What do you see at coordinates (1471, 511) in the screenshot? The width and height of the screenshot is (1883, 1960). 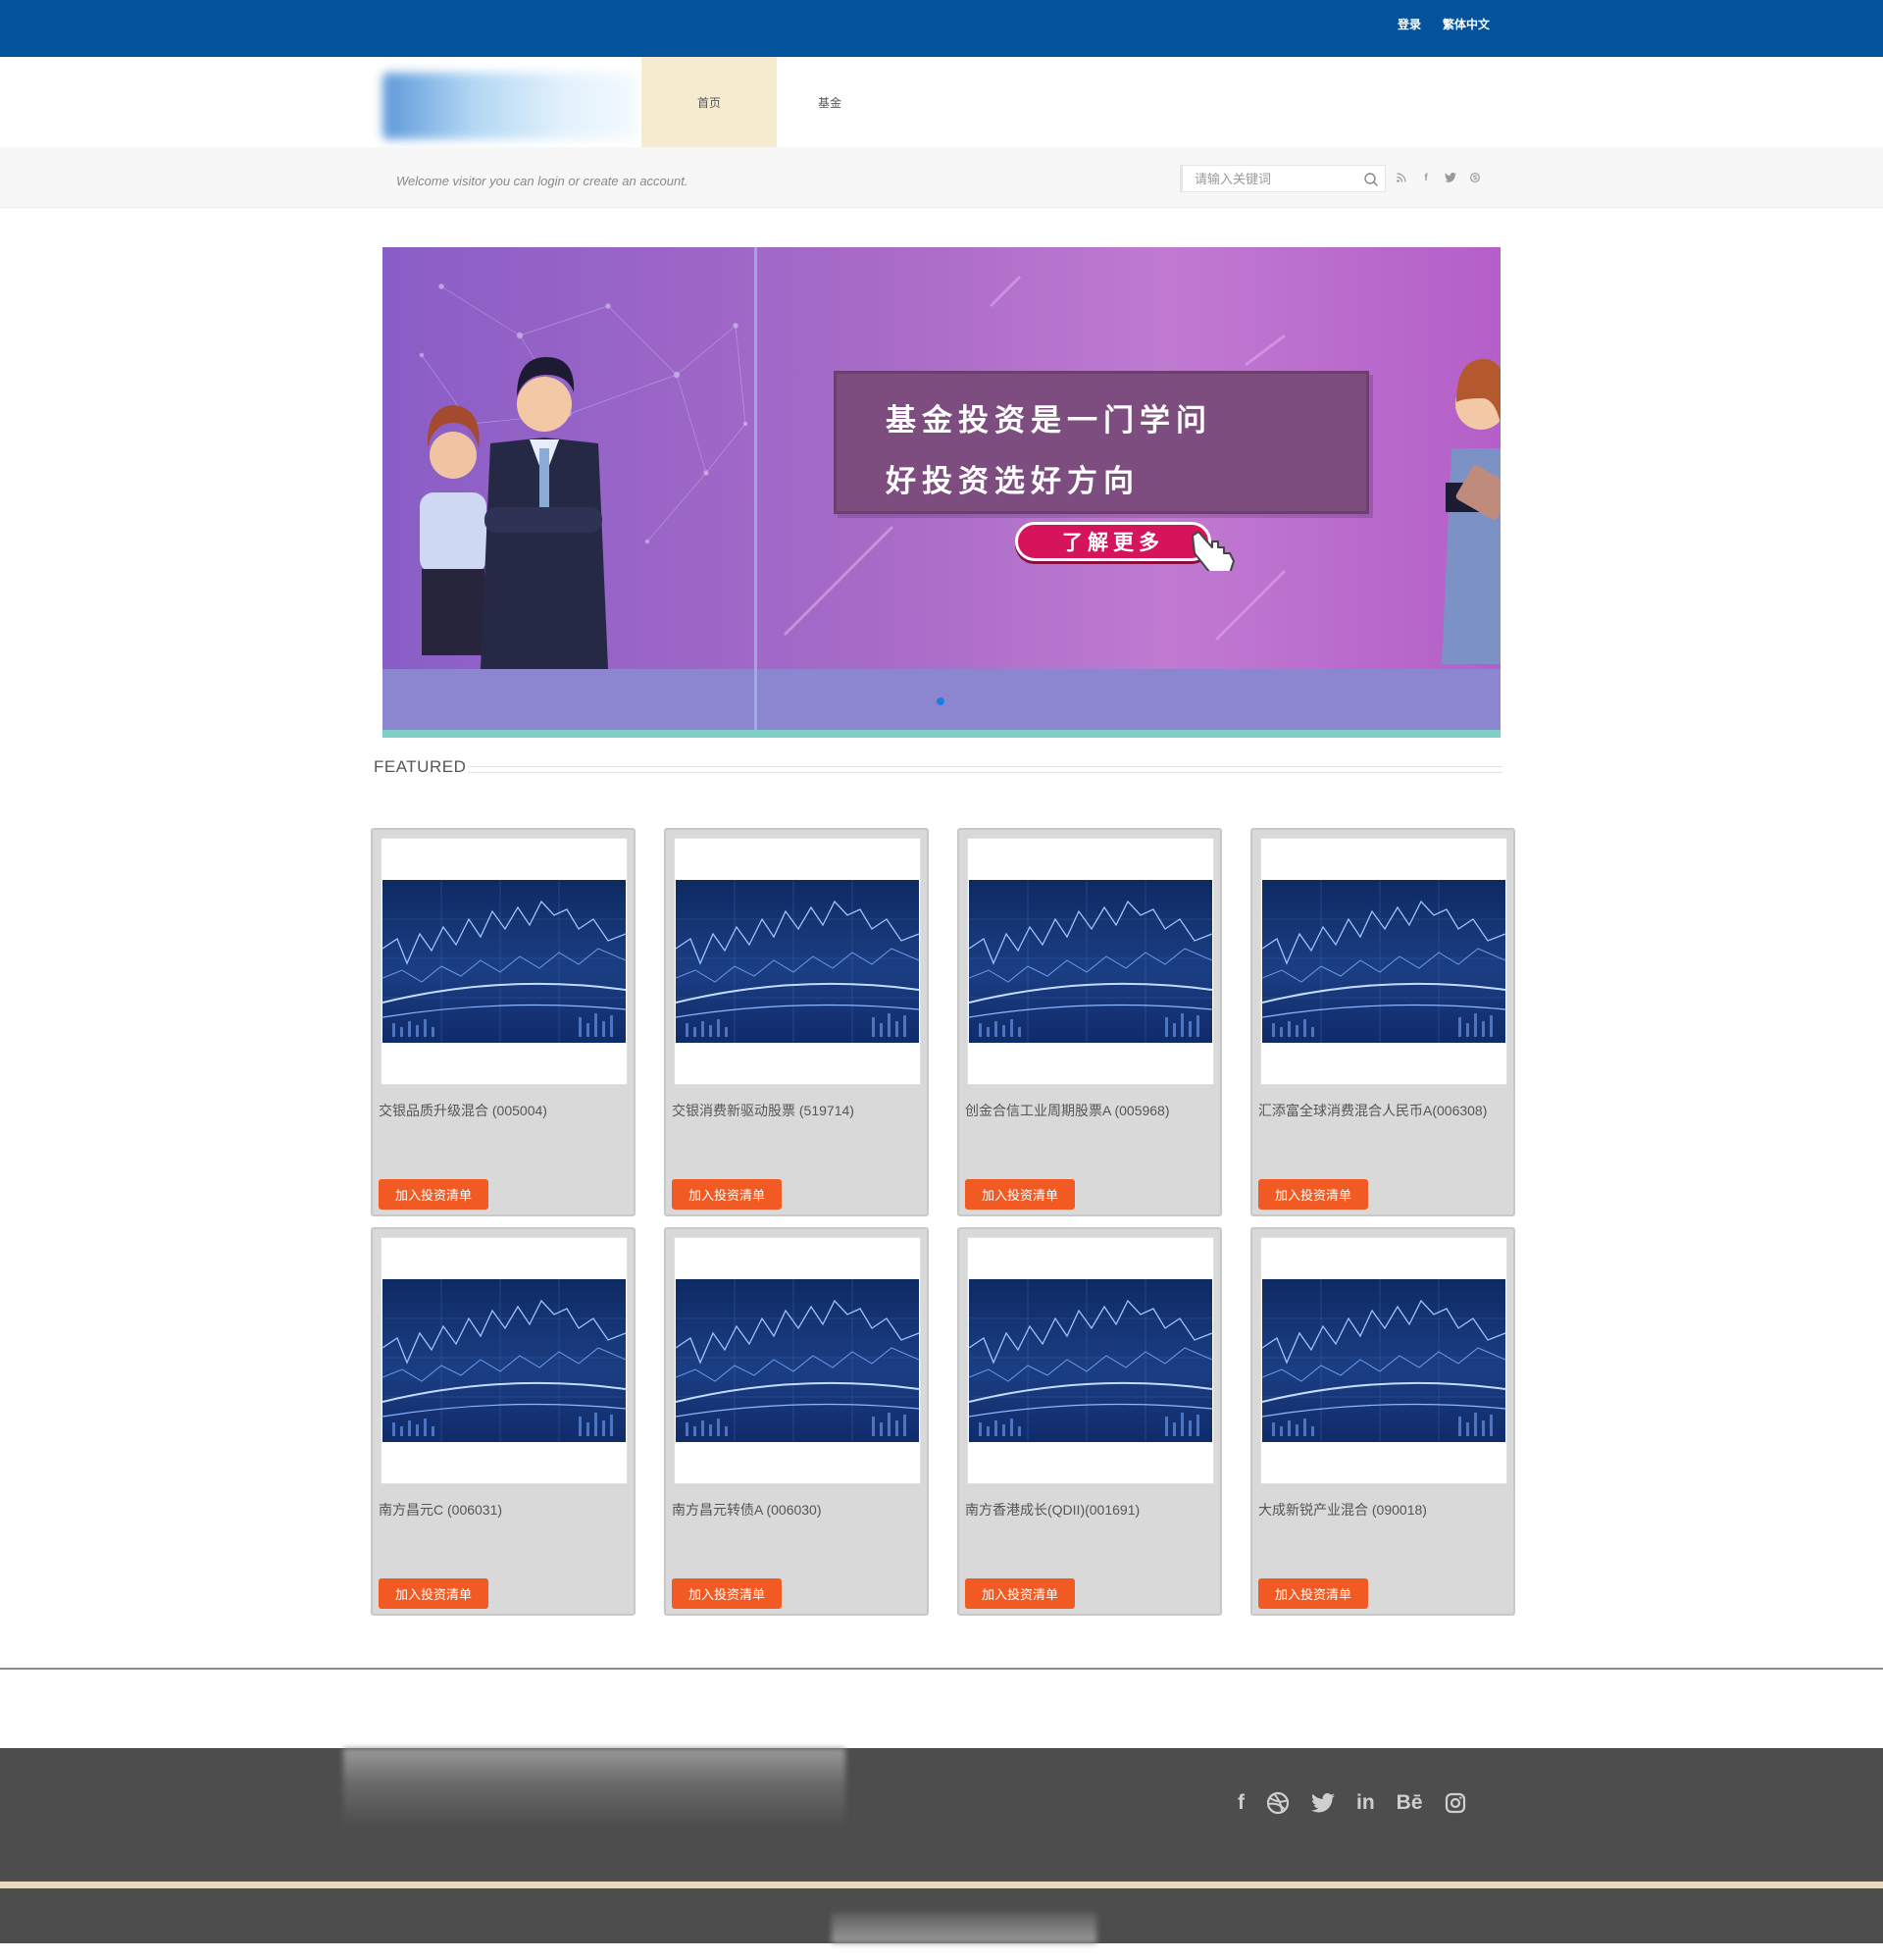 I see `woman-figure-right` at bounding box center [1471, 511].